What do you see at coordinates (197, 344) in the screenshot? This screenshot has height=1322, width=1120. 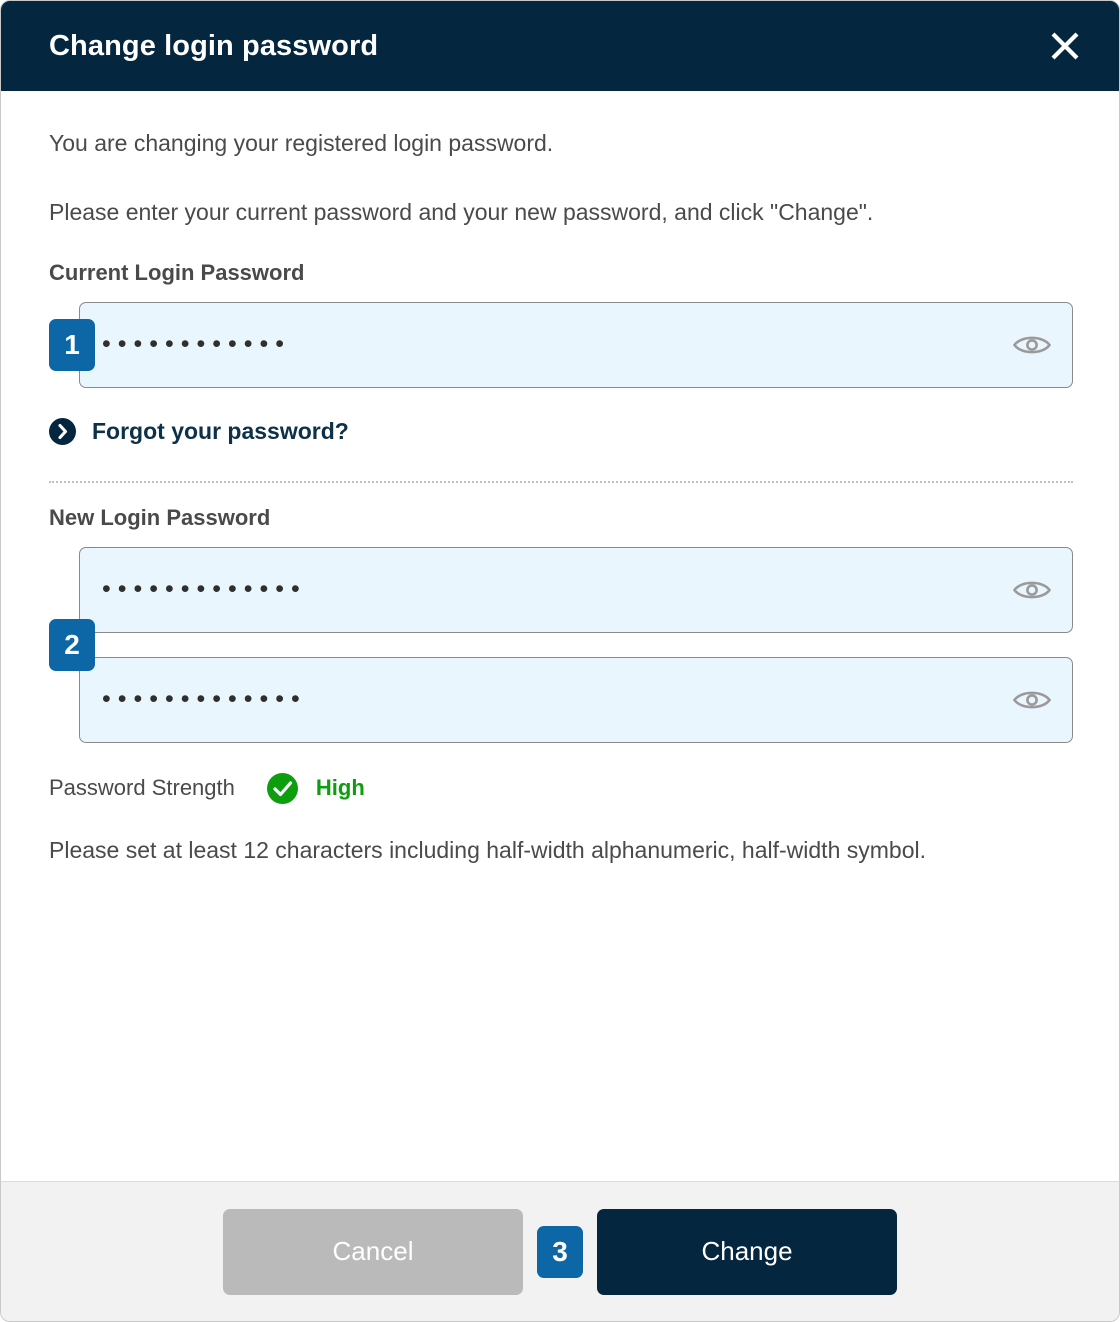 I see `current-password-value: ••••••••••••` at bounding box center [197, 344].